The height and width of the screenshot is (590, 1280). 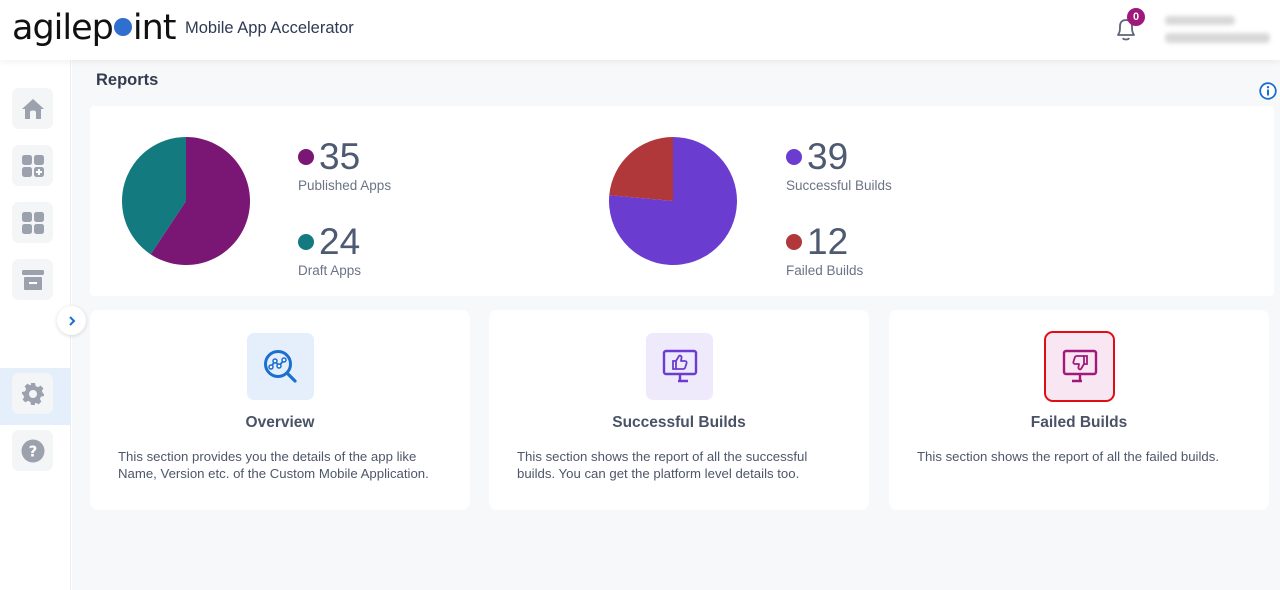 What do you see at coordinates (794, 242) in the screenshot?
I see `failed-builds-legend-dot` at bounding box center [794, 242].